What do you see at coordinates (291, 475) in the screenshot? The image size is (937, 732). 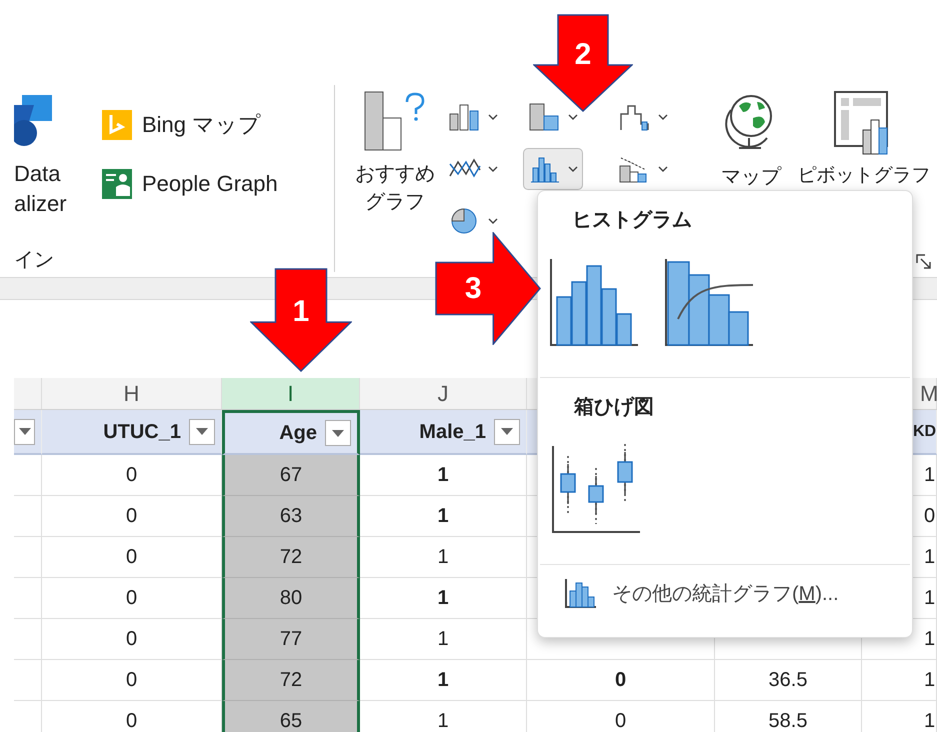 I see `table-cell: 67` at bounding box center [291, 475].